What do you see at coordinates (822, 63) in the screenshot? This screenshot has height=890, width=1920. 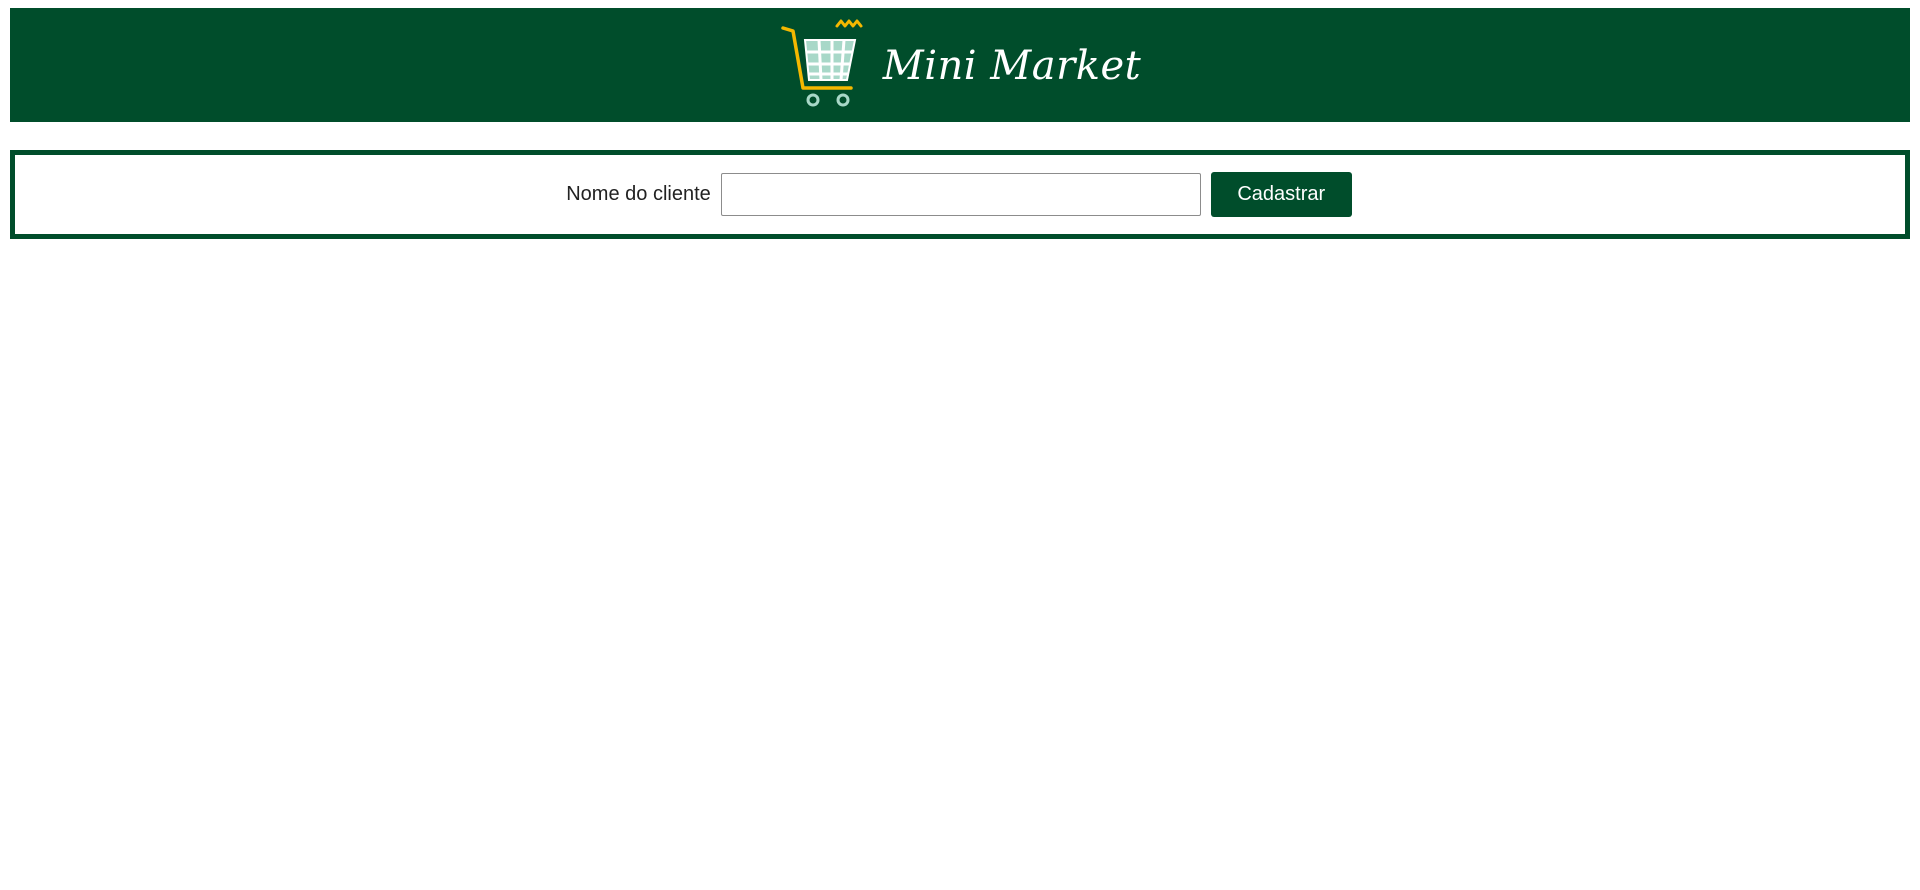 I see `shopping-cart-icon` at bounding box center [822, 63].